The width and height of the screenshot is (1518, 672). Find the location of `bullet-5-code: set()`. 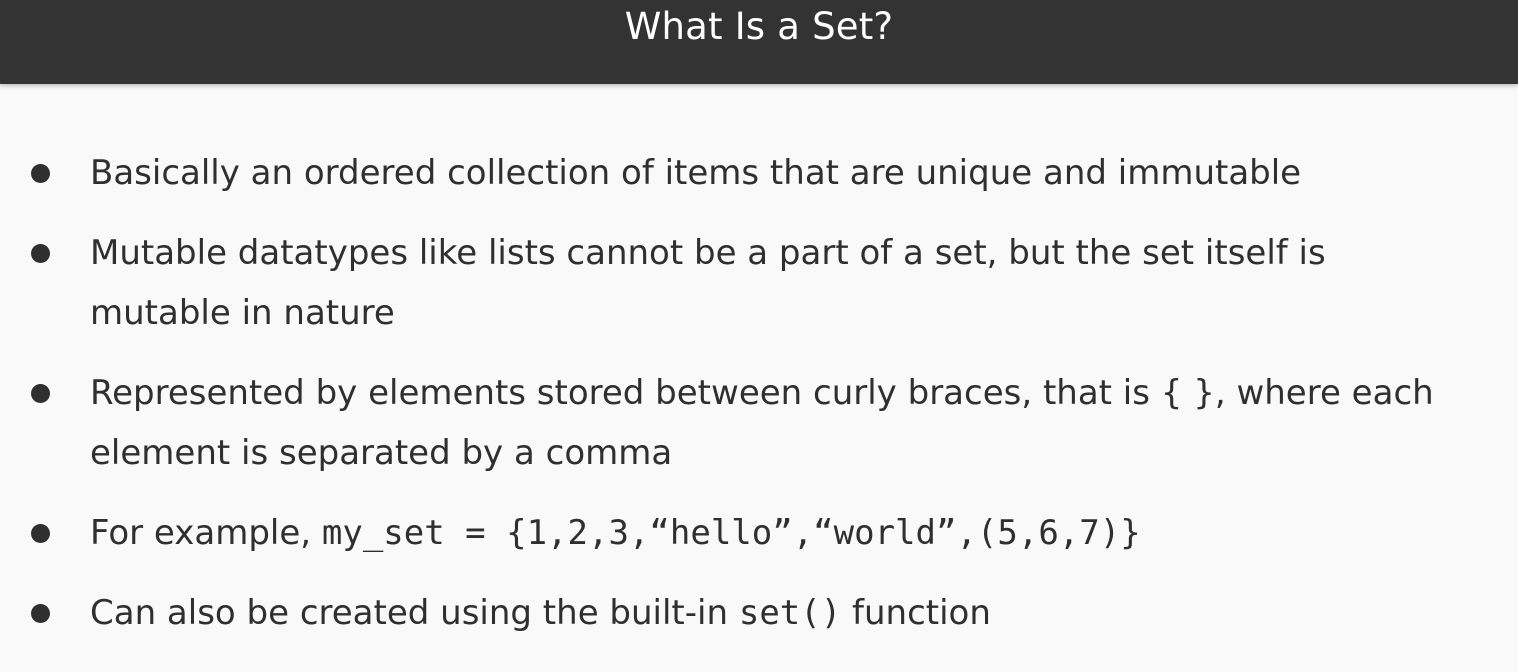

bullet-5-code: set() is located at coordinates (790, 613).